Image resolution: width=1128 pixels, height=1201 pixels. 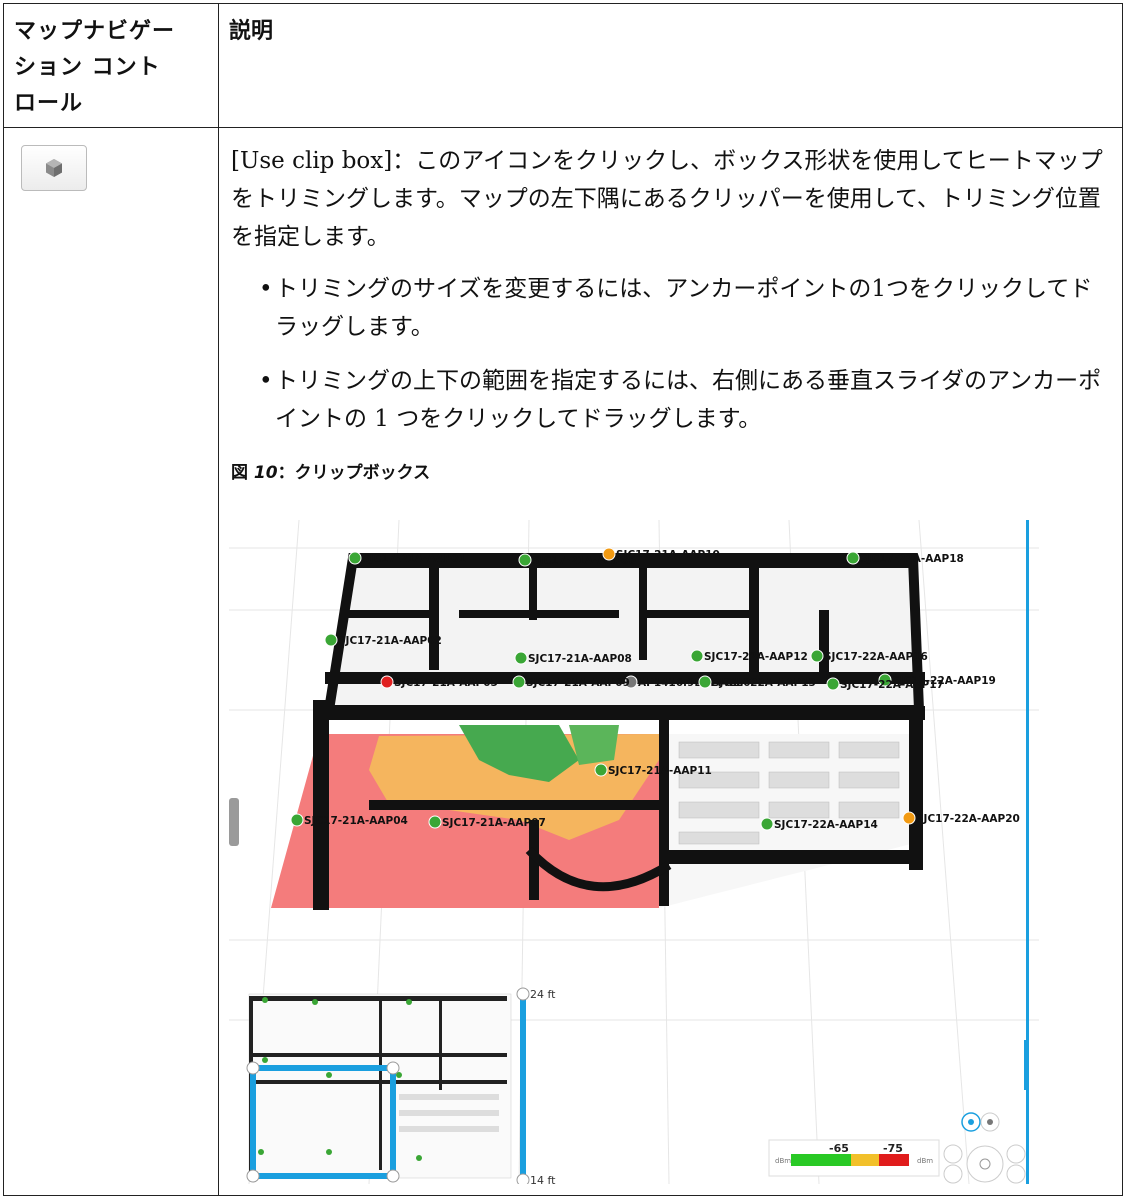 I want to click on ap-marker: SJC17-21A-AAP11, so click(x=653, y=770).